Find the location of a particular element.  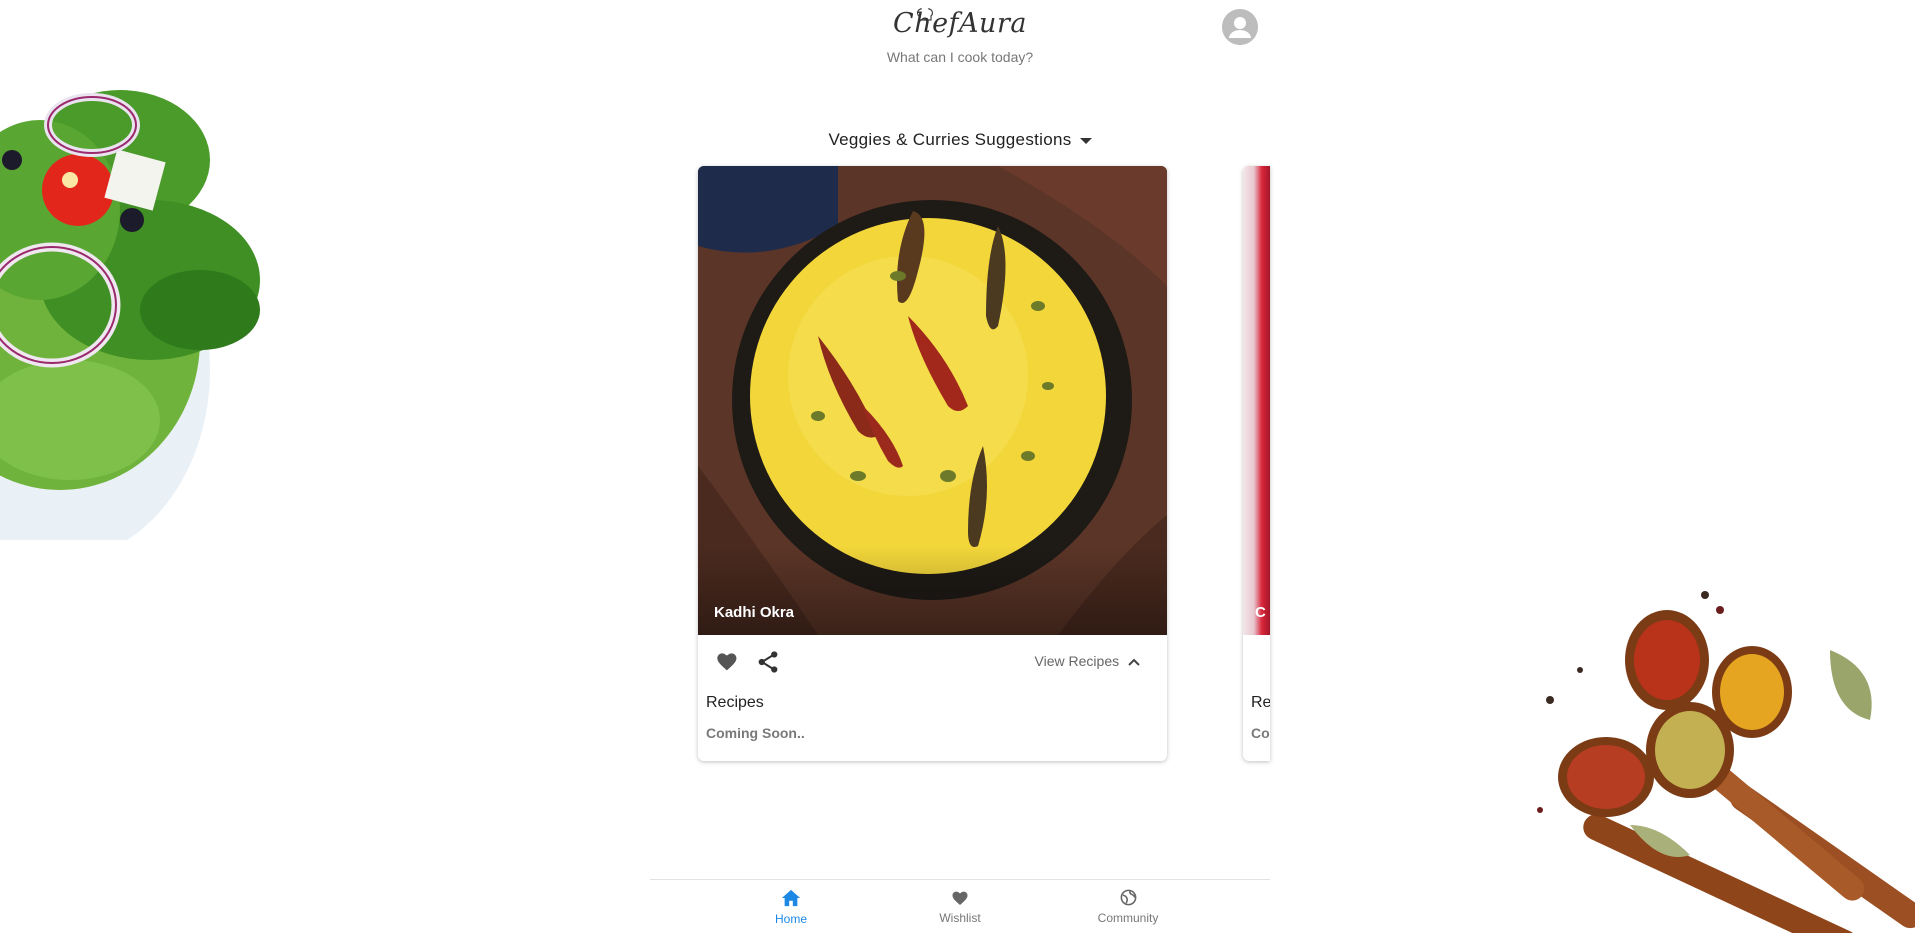

globe-icon is located at coordinates (1128, 897).